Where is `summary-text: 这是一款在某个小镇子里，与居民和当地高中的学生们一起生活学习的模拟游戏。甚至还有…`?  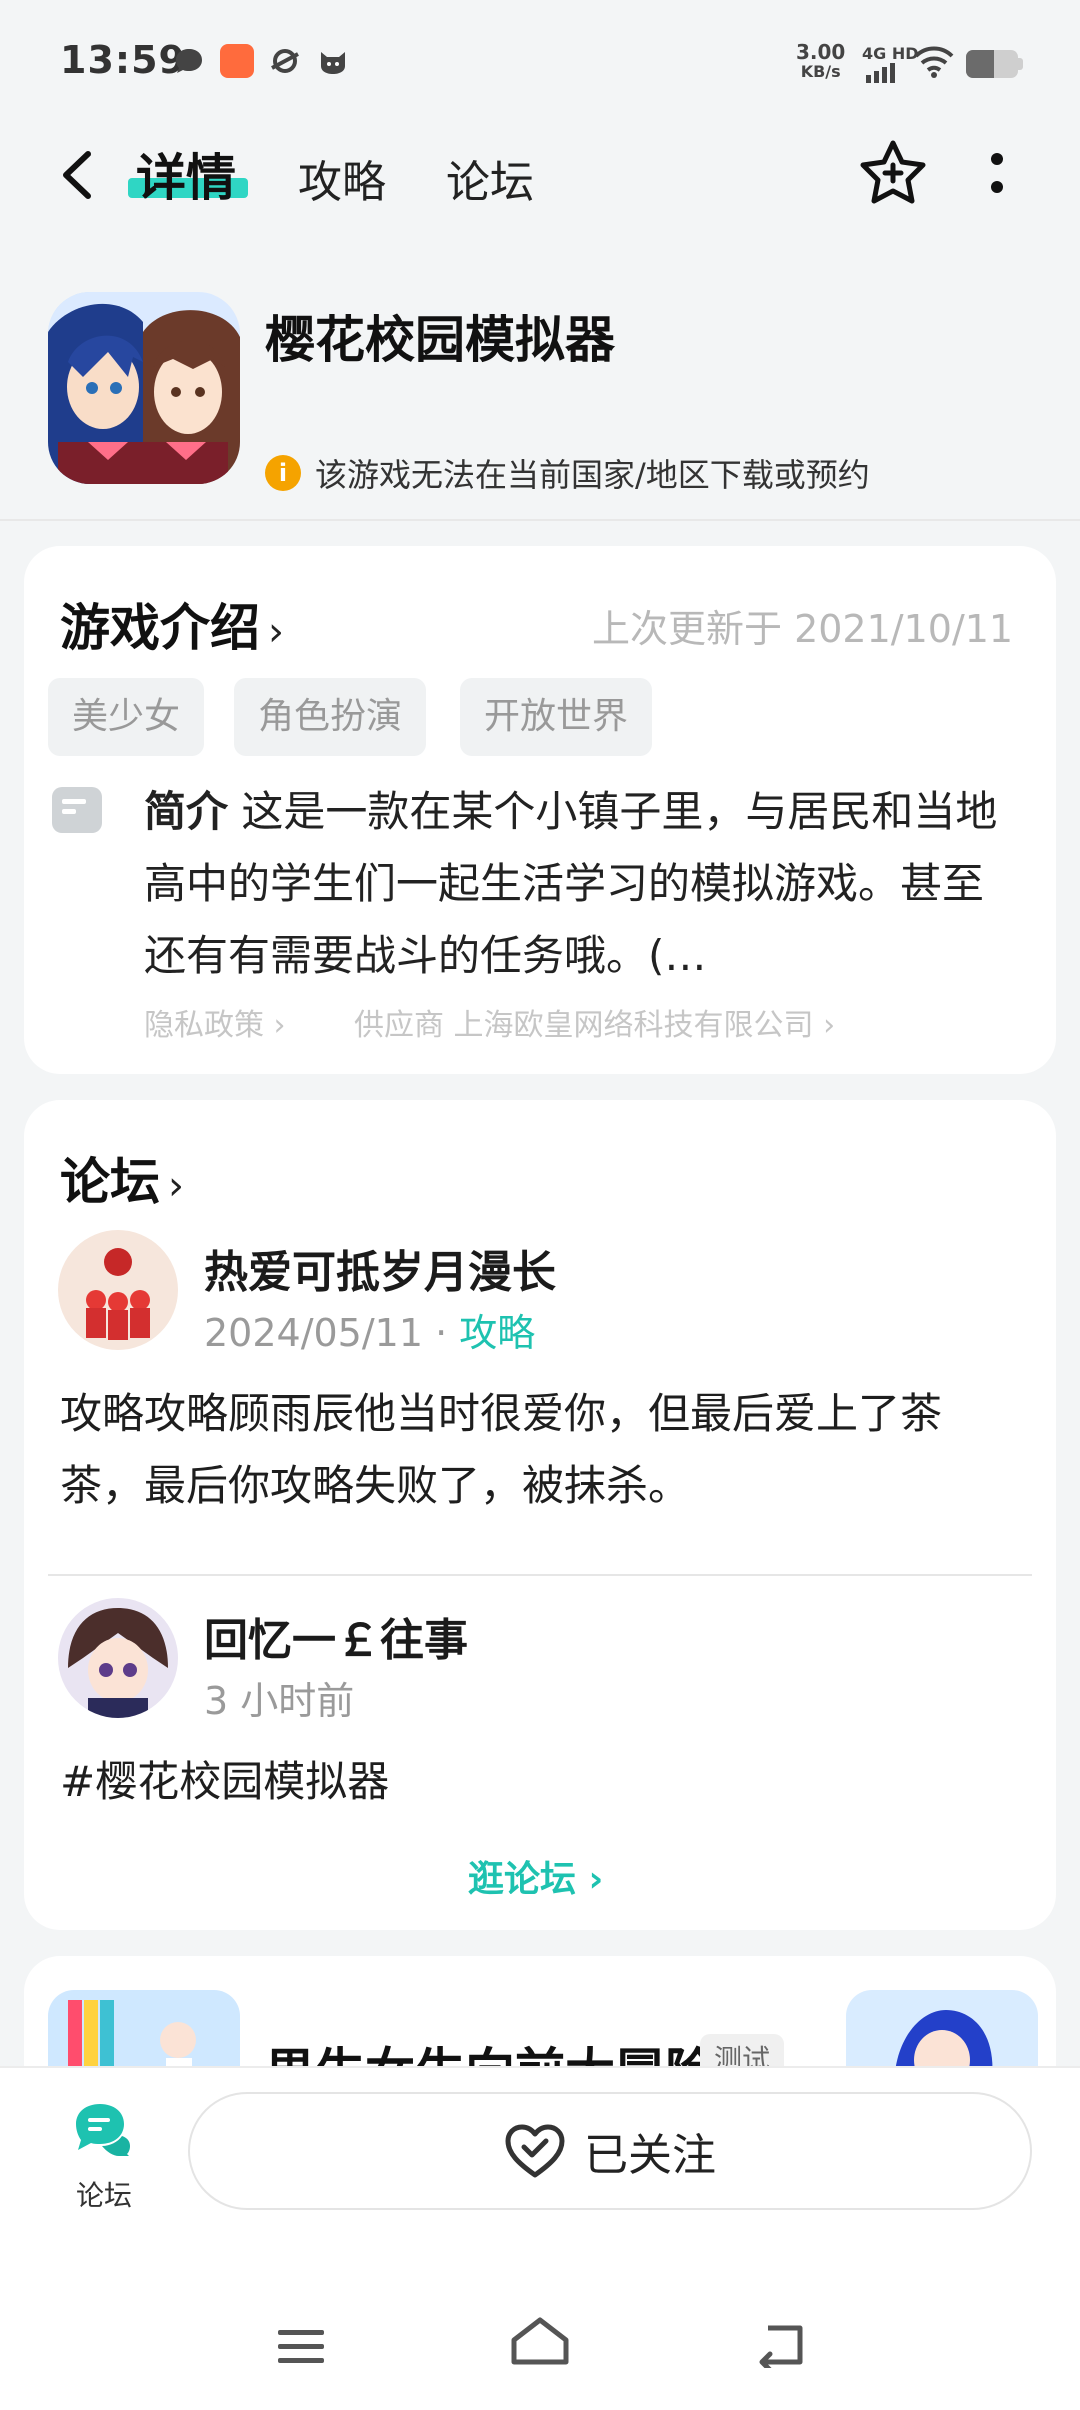 summary-text: 这是一款在某个小镇子里，与居民和当地高中的学生们一起生活学习的模拟游戏。甚至还有… is located at coordinates (571, 883).